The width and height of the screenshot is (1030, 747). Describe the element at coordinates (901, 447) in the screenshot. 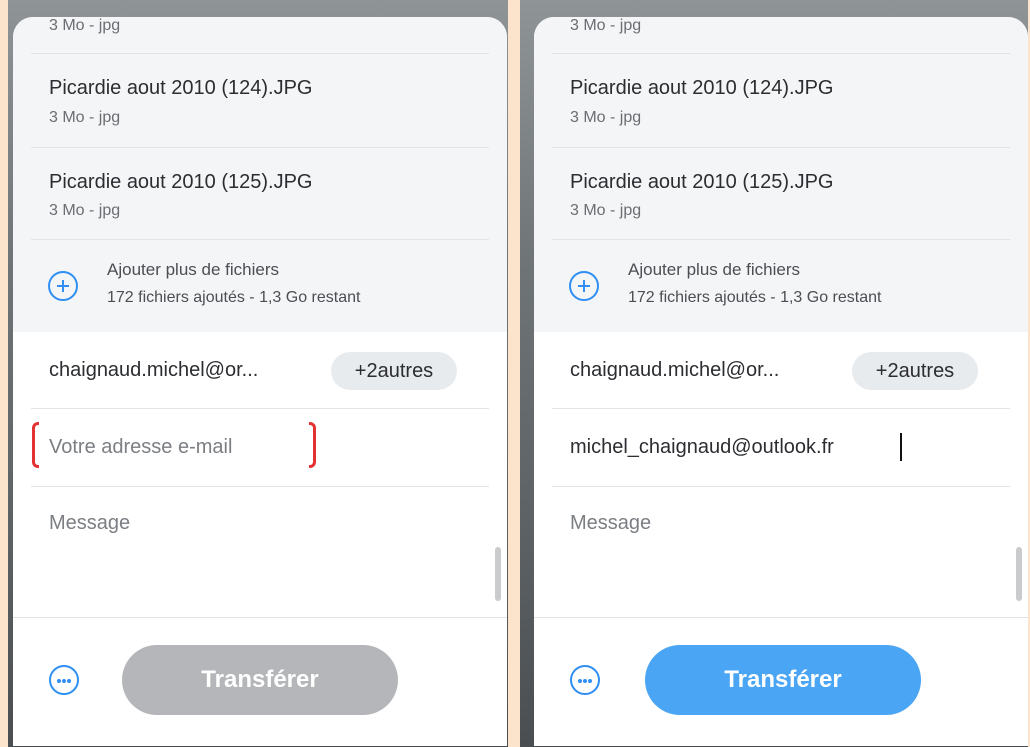

I see `text-caret` at that location.